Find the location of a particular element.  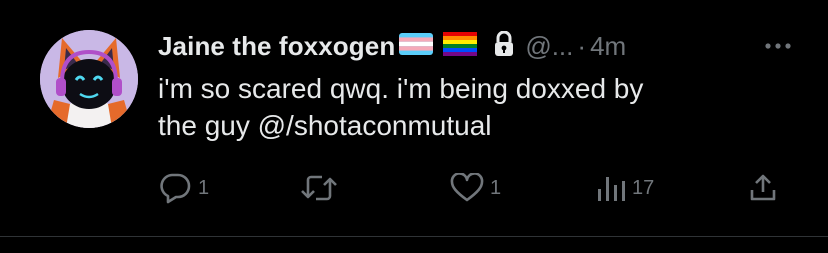

display-name: Jaine the foxxogen is located at coordinates (276, 46).